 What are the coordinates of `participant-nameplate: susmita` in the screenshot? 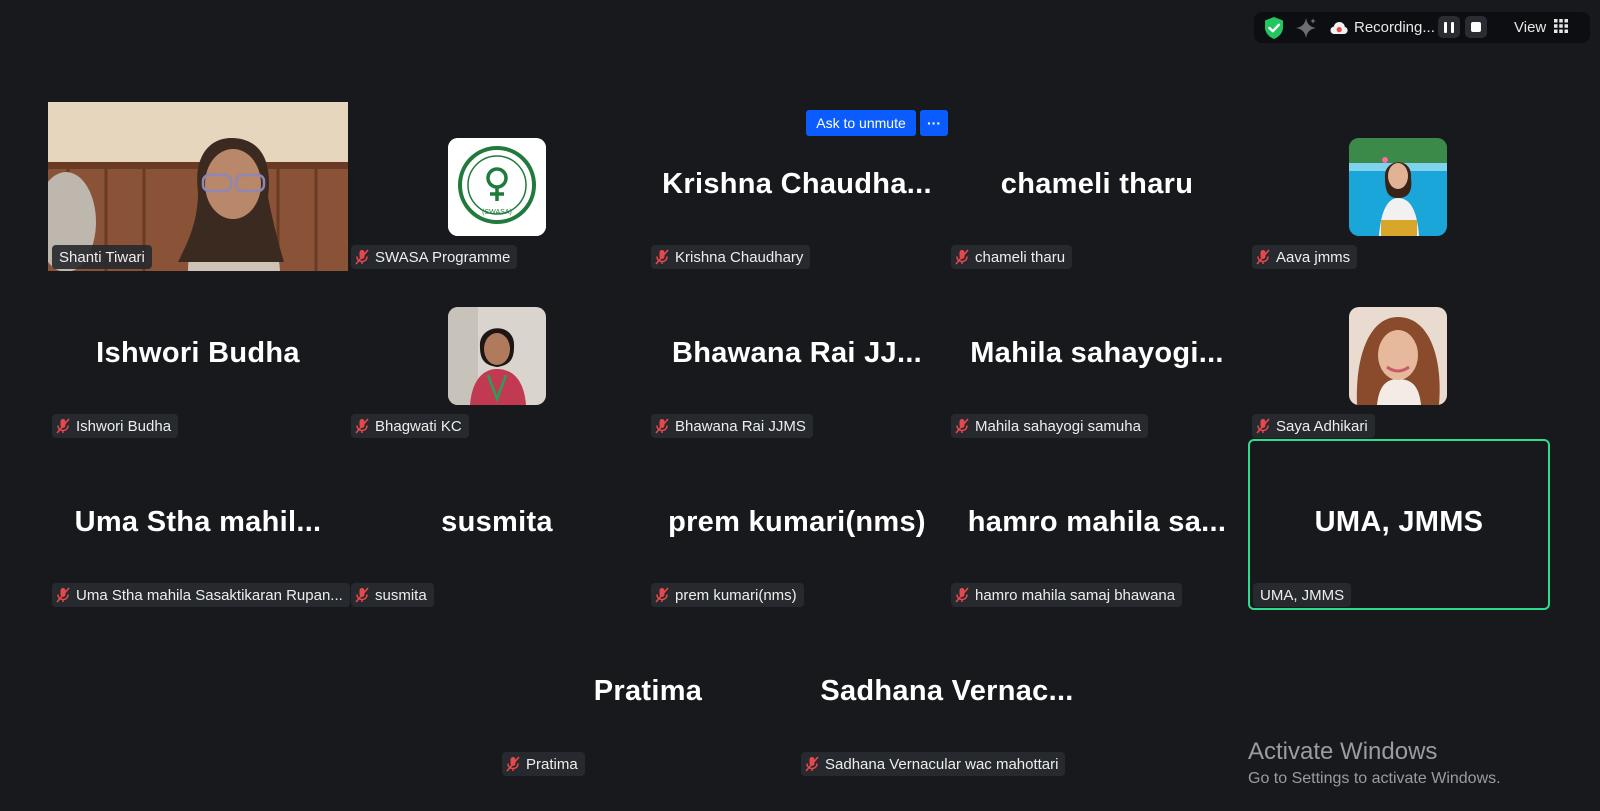 It's located at (392, 595).